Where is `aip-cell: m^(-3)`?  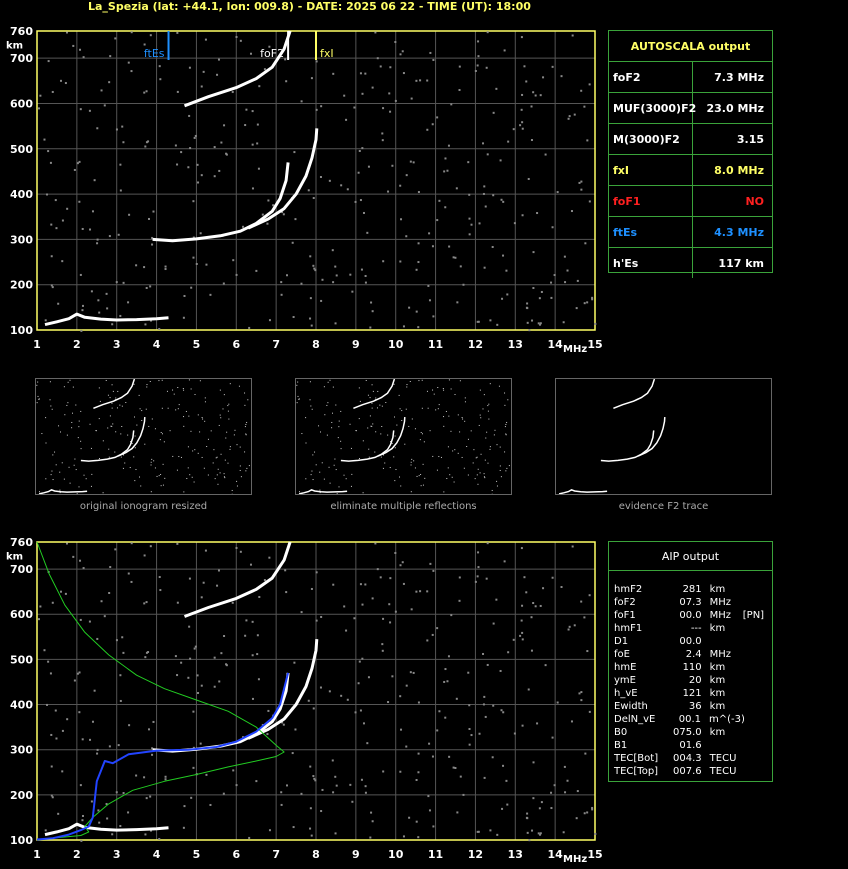
aip-cell: m^(-3) is located at coordinates (727, 719).